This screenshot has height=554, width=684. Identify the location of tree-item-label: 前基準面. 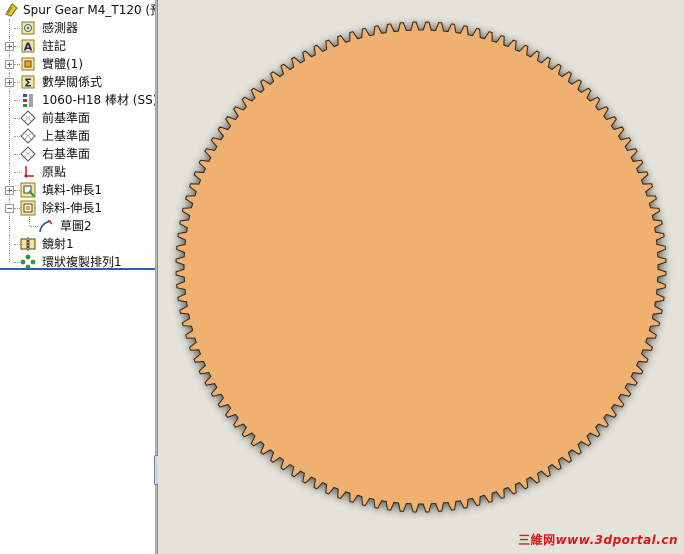
(66, 118).